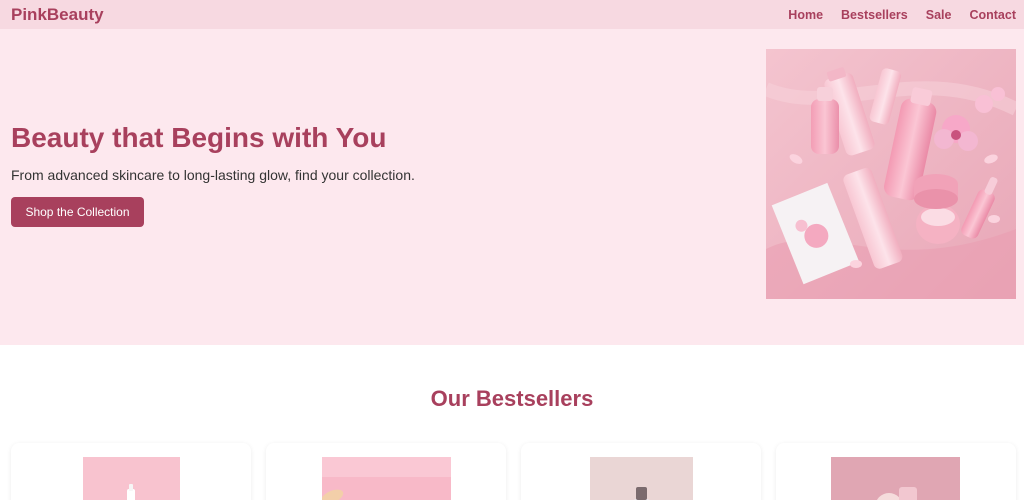  I want to click on product-2-image, so click(386, 478).